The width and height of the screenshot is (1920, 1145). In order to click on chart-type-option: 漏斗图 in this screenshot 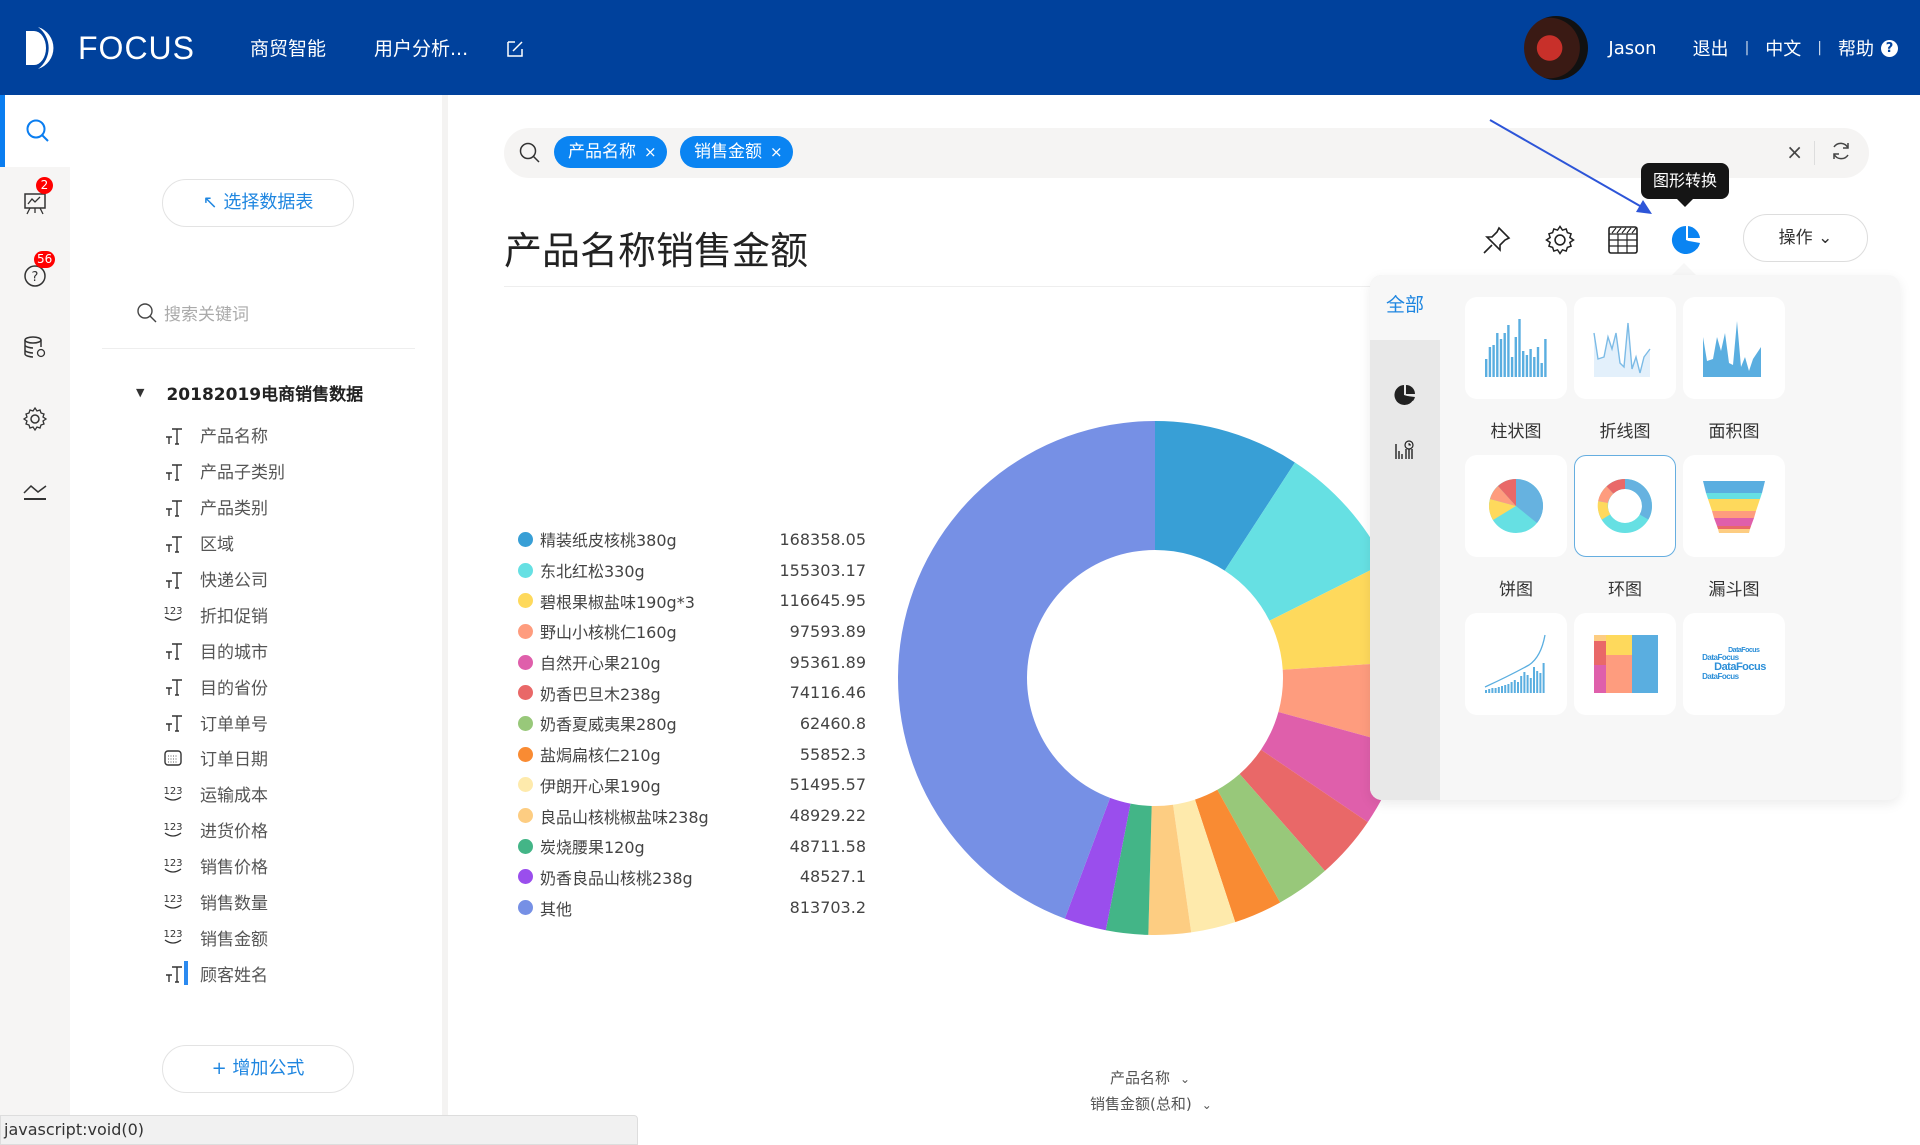, I will do `click(1734, 527)`.